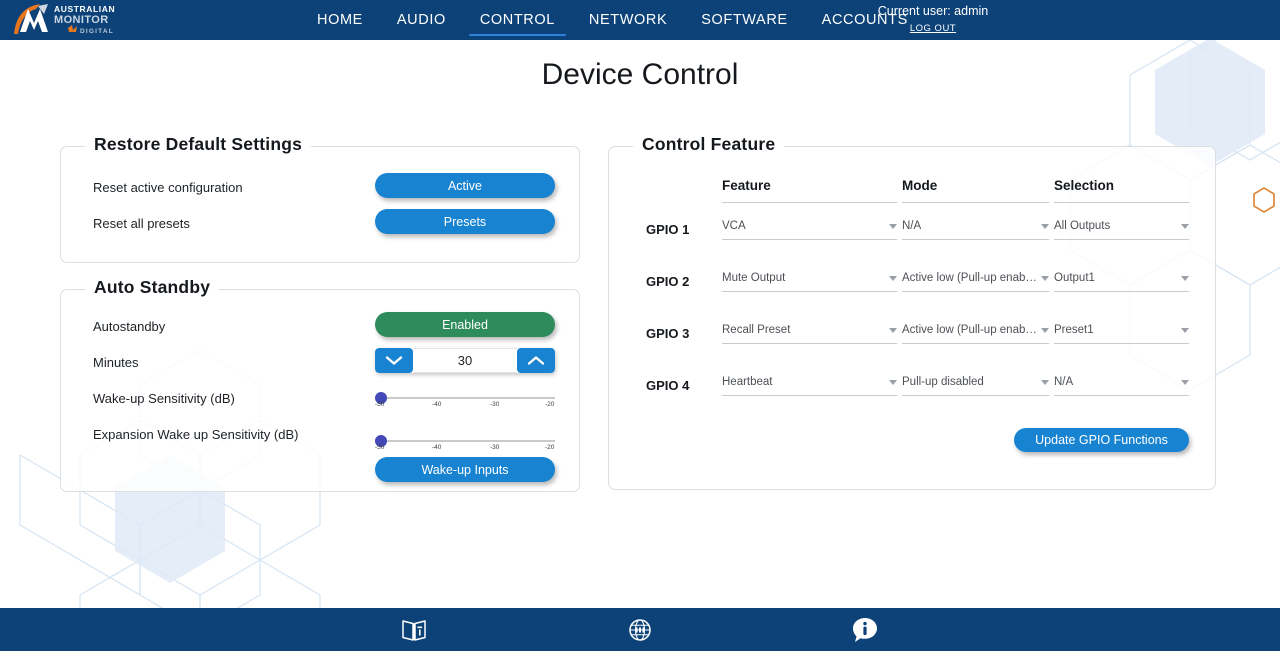 This screenshot has height=651, width=1280. I want to click on page-title: Device Control, so click(640, 74).